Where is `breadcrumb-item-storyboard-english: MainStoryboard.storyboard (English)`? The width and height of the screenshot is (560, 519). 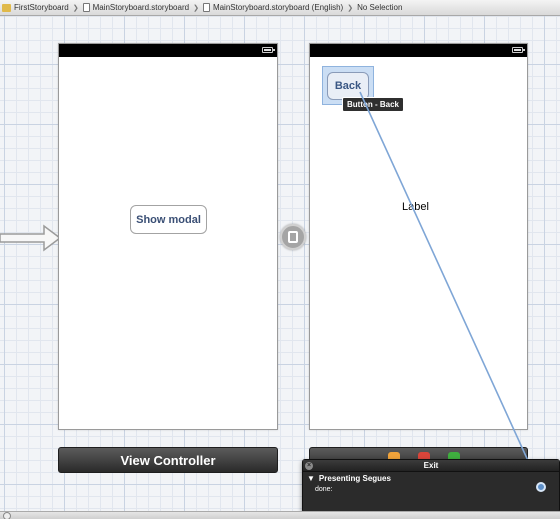
breadcrumb-item-storyboard-english: MainStoryboard.storyboard (English) is located at coordinates (273, 7).